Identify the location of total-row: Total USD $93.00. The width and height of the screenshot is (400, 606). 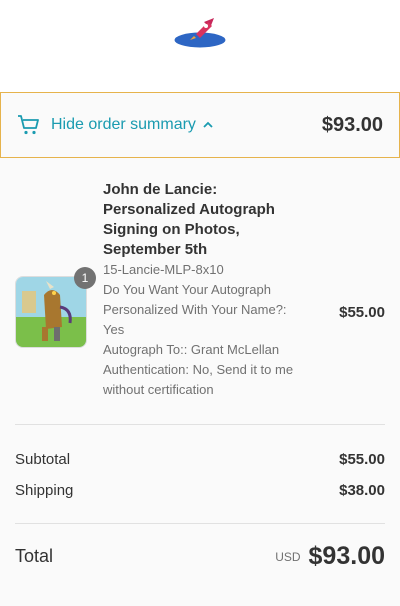
(200, 556).